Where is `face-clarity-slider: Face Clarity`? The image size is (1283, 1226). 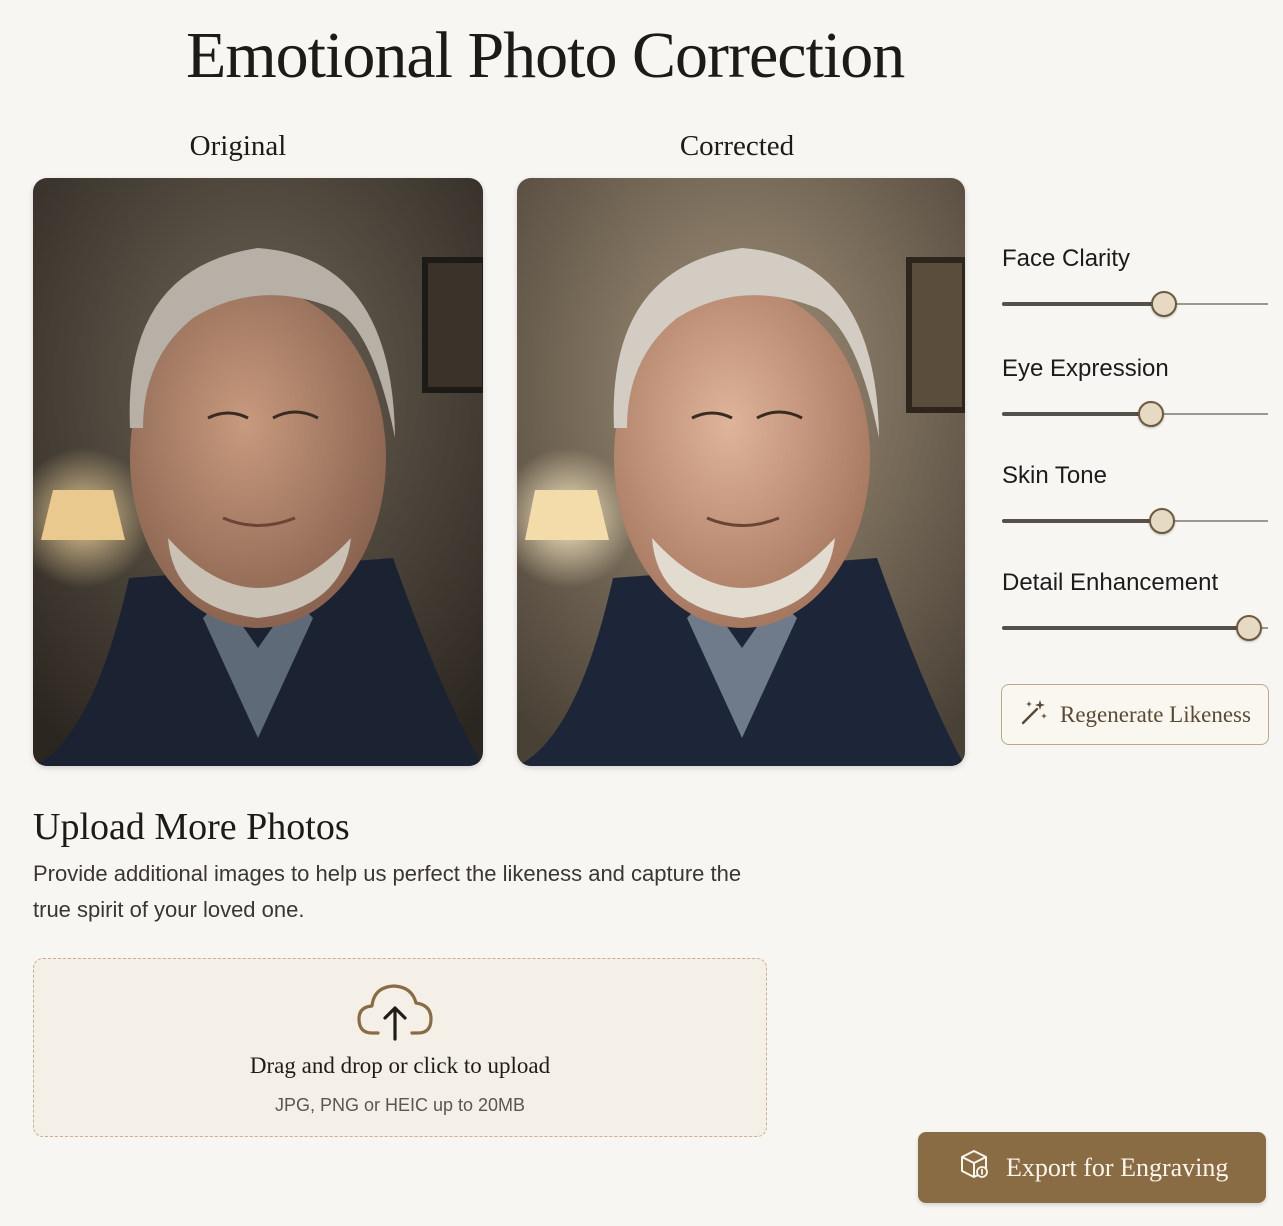 face-clarity-slider: Face Clarity is located at coordinates (1135, 280).